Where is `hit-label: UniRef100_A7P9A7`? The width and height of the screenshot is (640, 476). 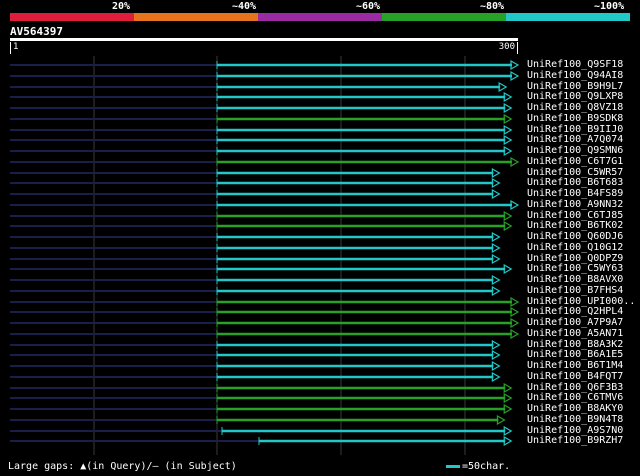 hit-label: UniRef100_A7P9A7 is located at coordinates (575, 322).